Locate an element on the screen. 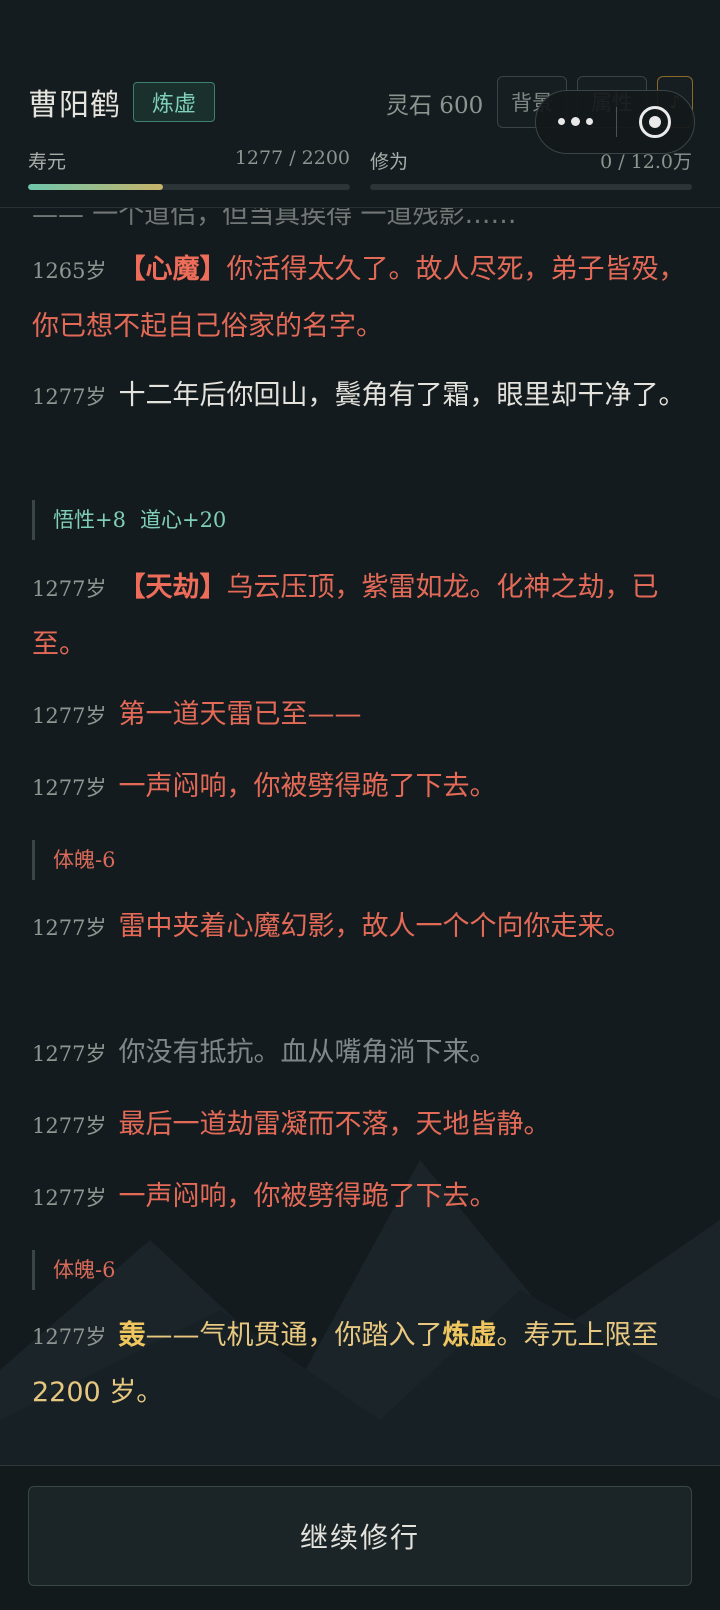 This screenshot has height=1610, width=720. target-close-icon is located at coordinates (656, 122).